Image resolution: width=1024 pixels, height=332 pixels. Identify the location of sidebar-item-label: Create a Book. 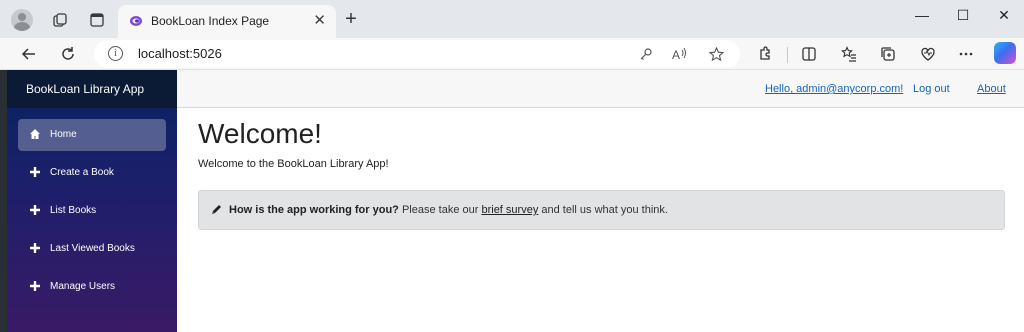
(82, 172).